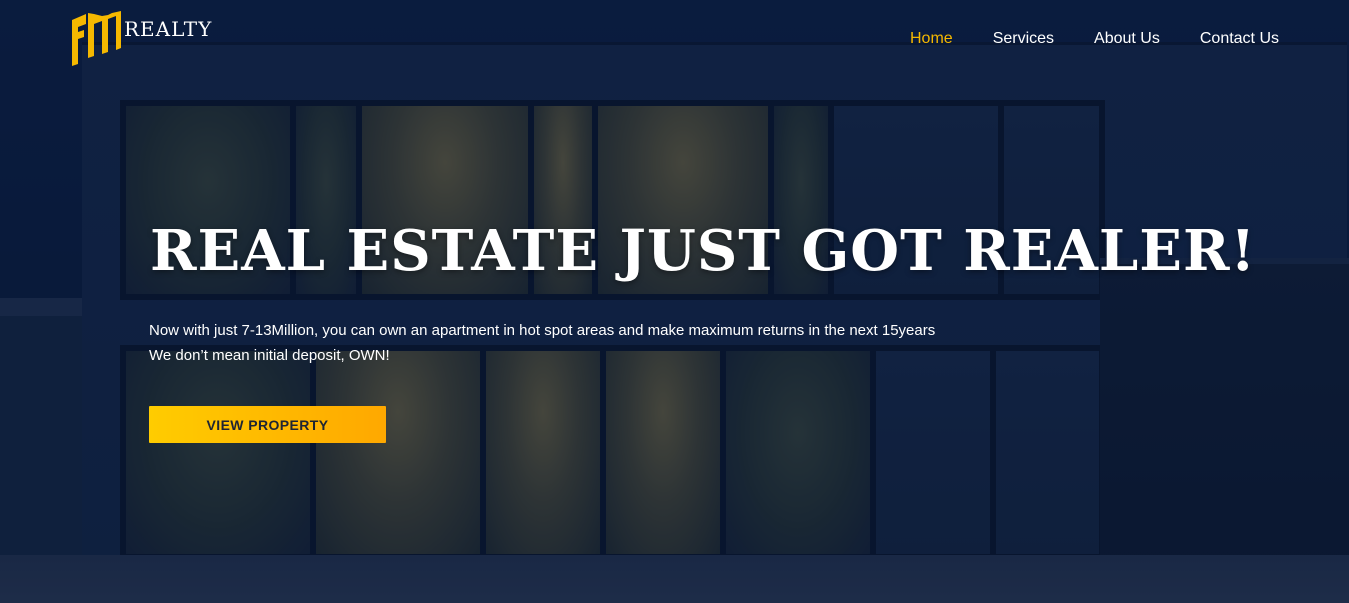  I want to click on hero-headline: REAL ESTATE JUST GOT REALER!, so click(703, 251).